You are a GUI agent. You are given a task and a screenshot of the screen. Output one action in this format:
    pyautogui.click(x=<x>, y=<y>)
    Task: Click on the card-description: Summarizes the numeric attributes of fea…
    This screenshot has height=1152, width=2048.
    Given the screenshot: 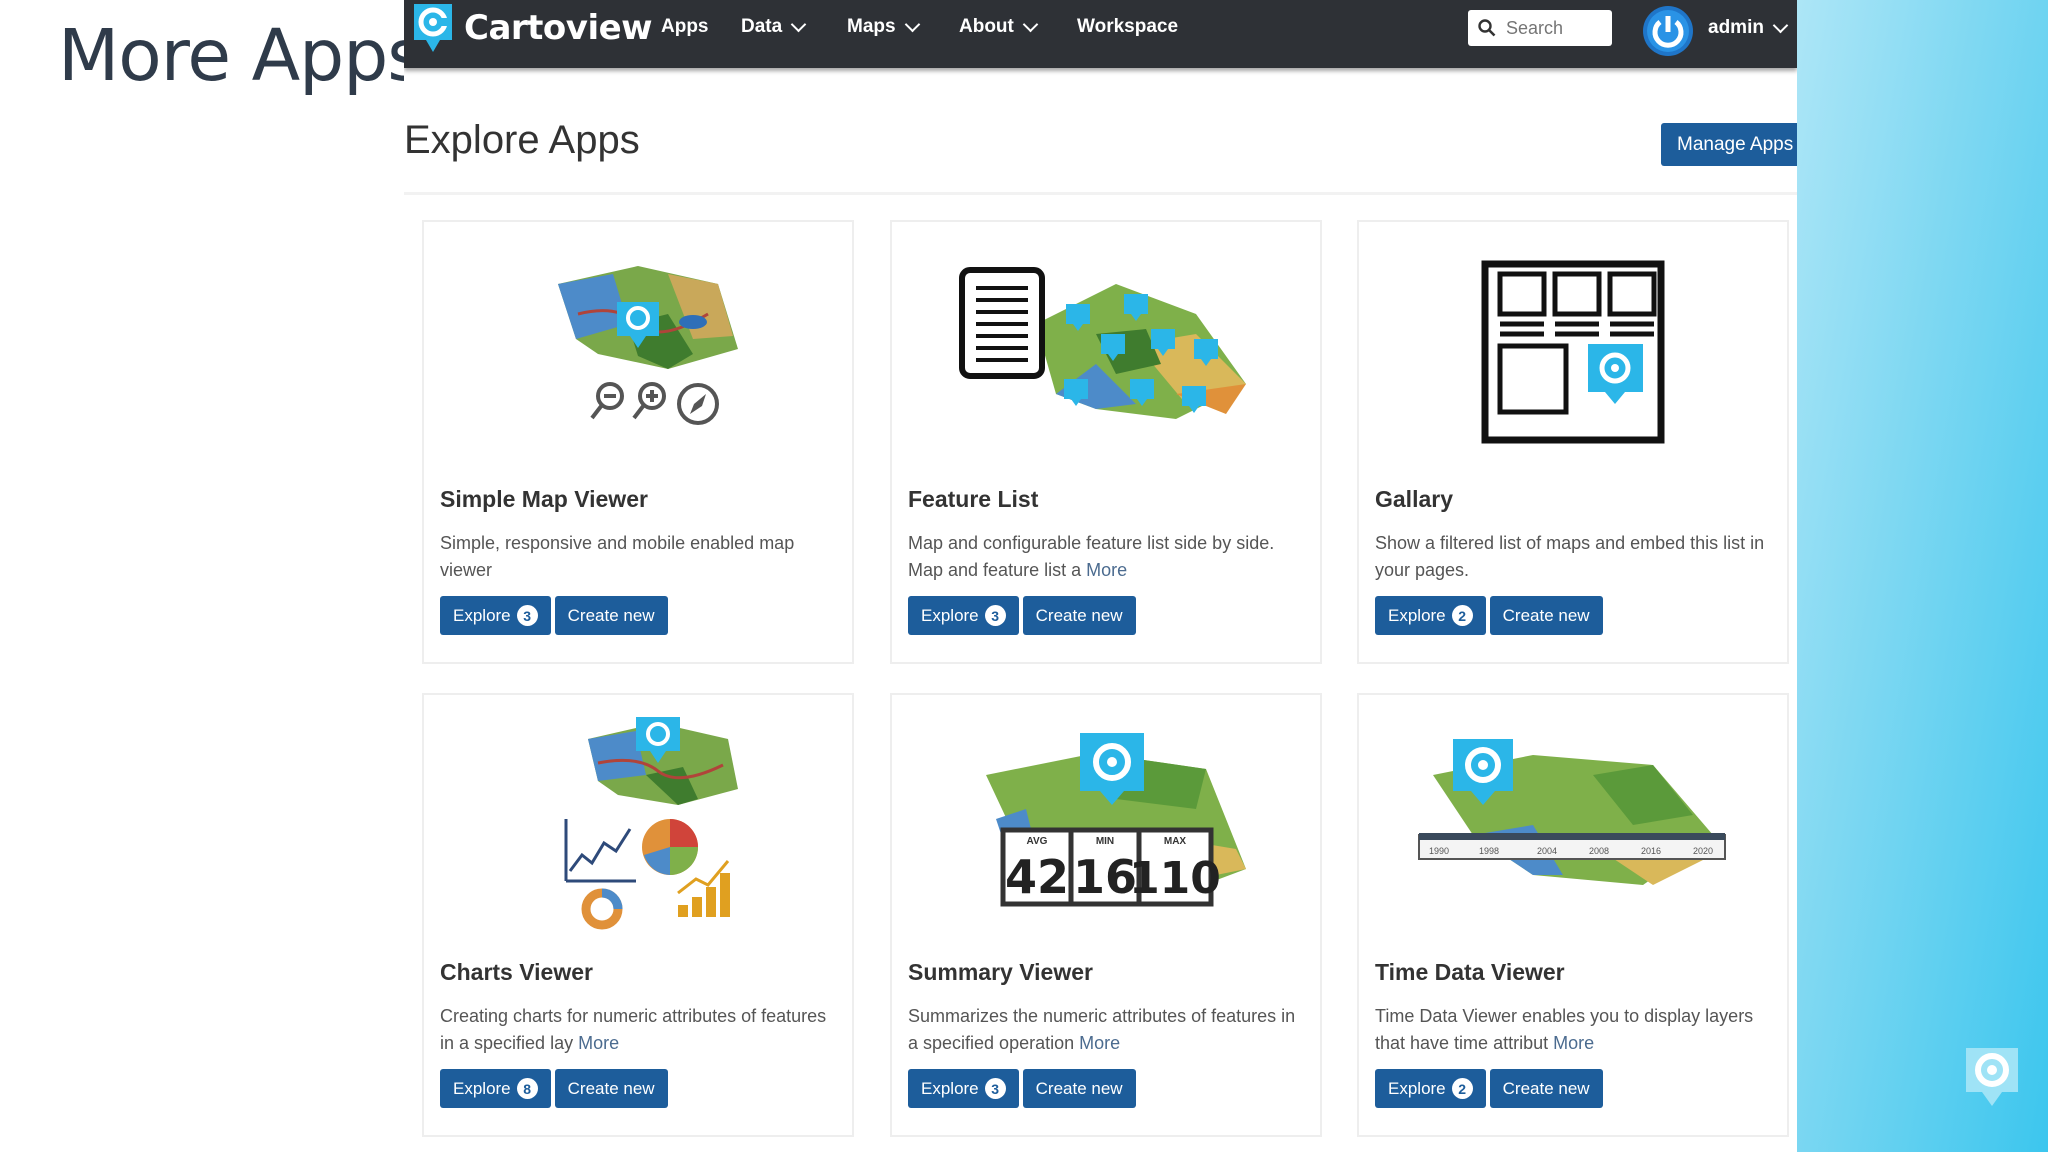 What is the action you would take?
    pyautogui.click(x=1108, y=1030)
    